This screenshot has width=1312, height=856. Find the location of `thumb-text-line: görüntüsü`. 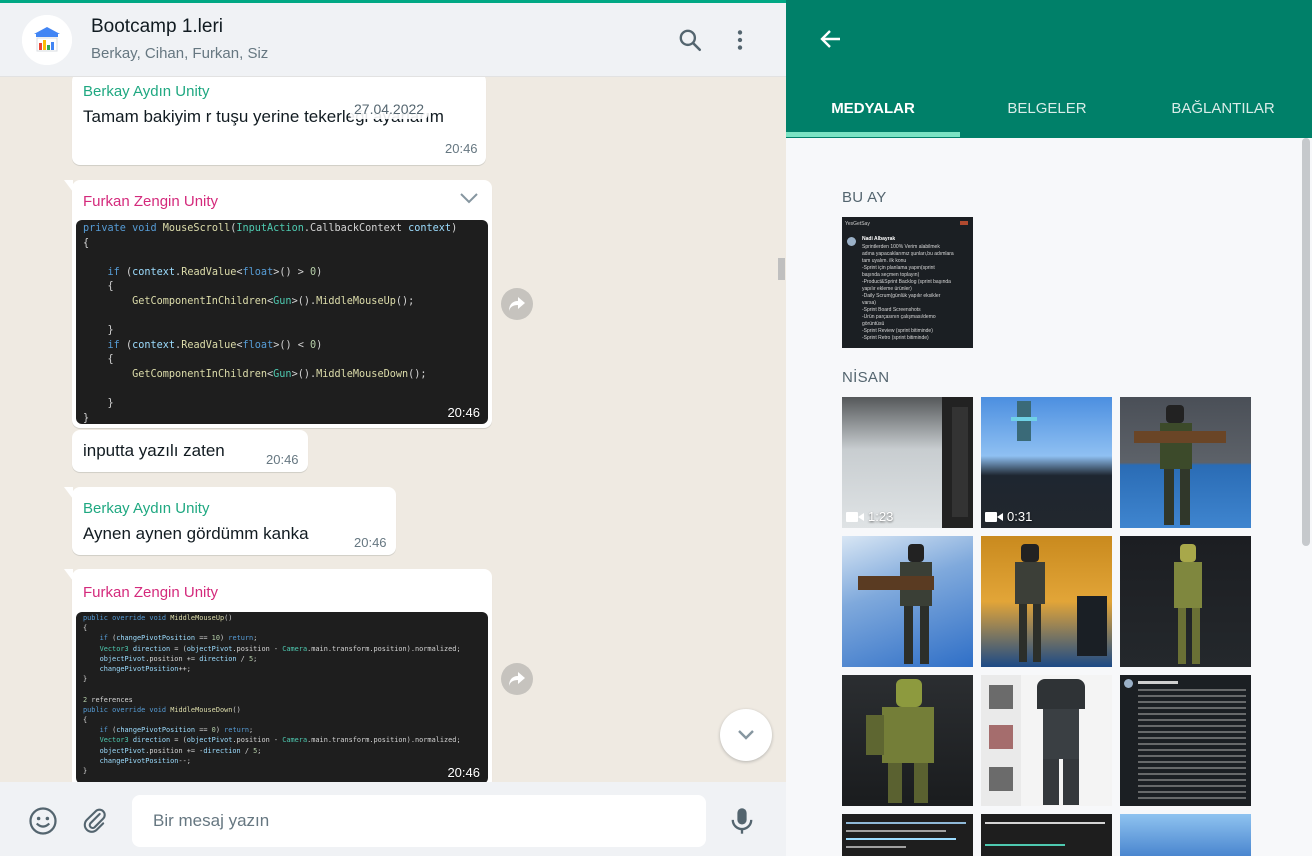

thumb-text-line: görüntüsü is located at coordinates (873, 324).